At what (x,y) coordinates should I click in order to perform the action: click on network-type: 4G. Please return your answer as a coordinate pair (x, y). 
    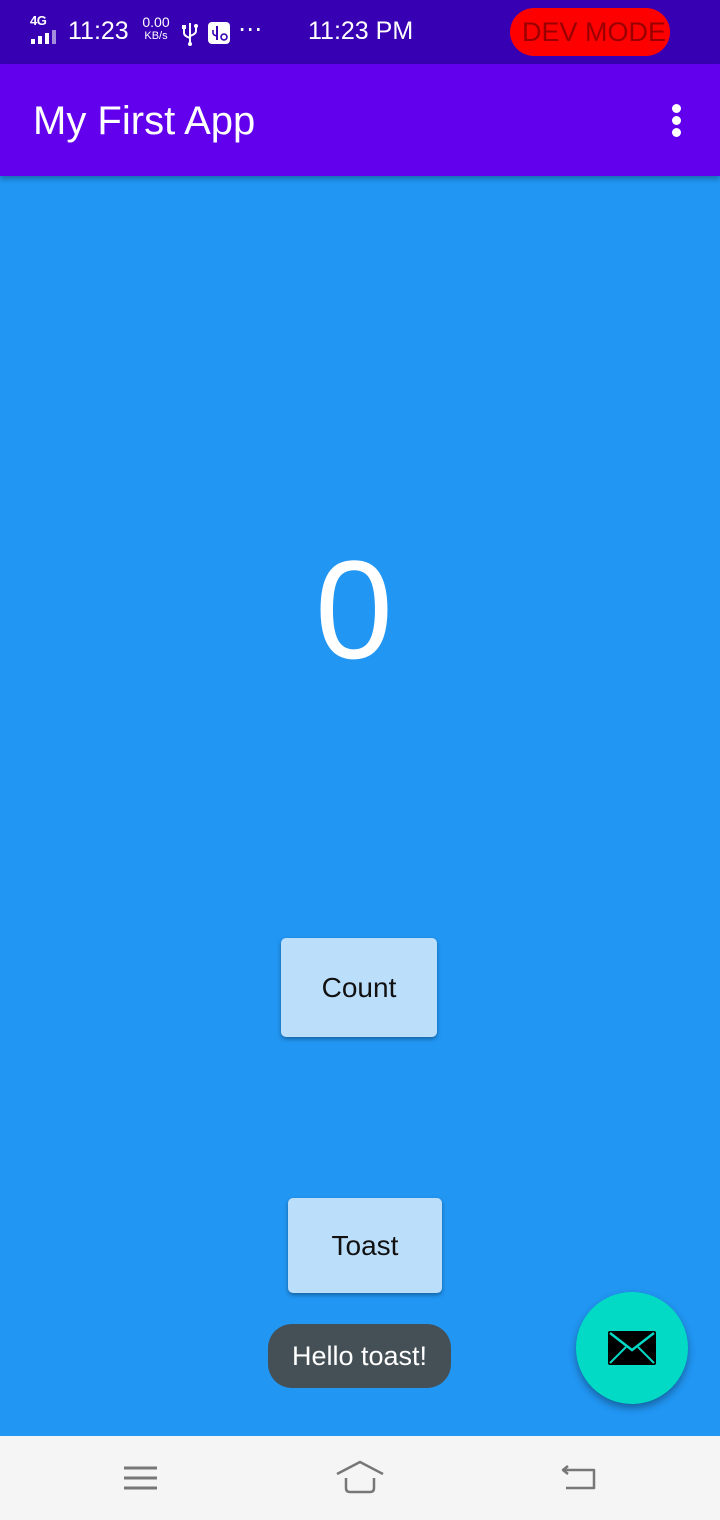
    Looking at the image, I should click on (38, 20).